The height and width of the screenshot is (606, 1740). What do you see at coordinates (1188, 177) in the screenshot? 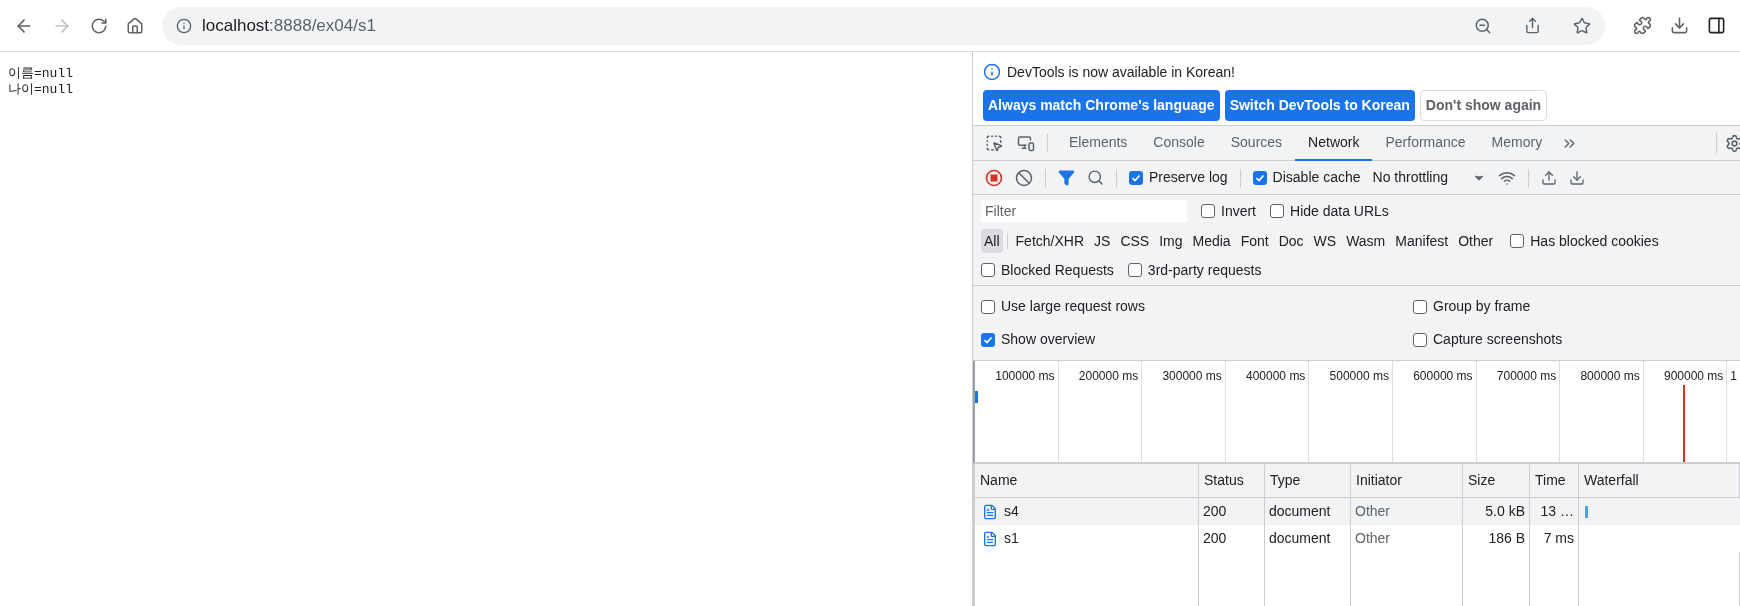
I see `checkbox-label: Preserve log` at bounding box center [1188, 177].